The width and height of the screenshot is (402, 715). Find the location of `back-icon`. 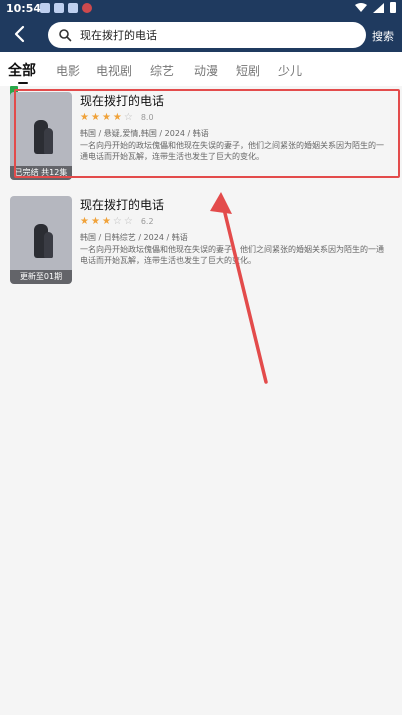

back-icon is located at coordinates (20, 34).